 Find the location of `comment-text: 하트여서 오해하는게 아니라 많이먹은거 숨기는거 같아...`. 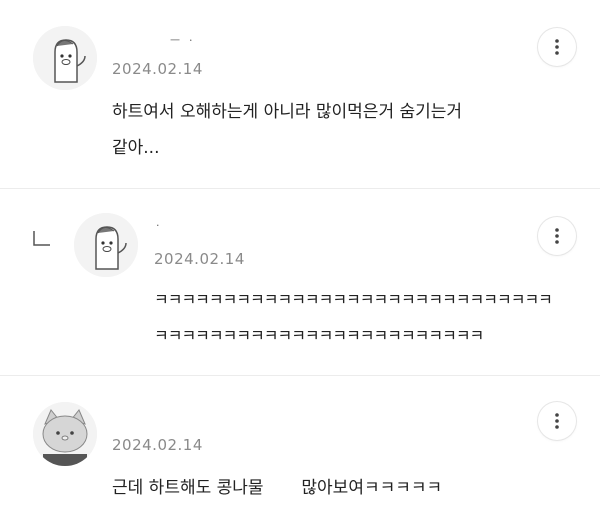

comment-text: 하트여서 오해하는게 아니라 많이먹은거 숨기는거 같아... is located at coordinates (287, 130).